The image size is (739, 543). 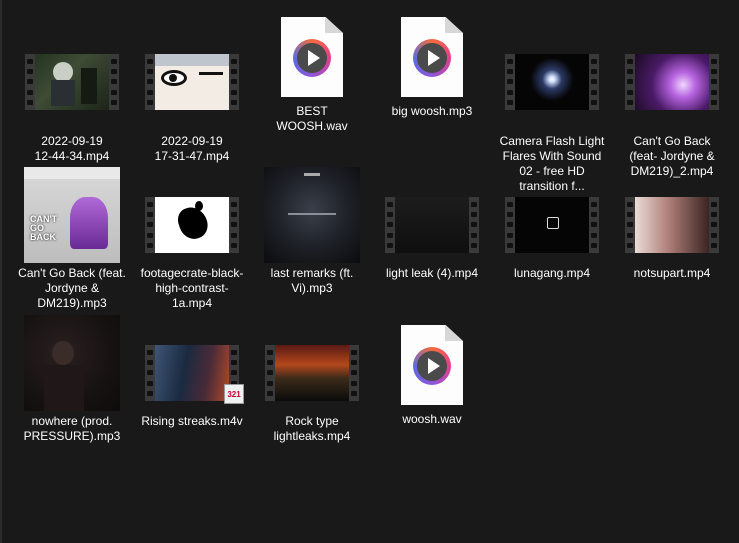 I want to click on file-item: lunagang.mp4, so click(x=552, y=233).